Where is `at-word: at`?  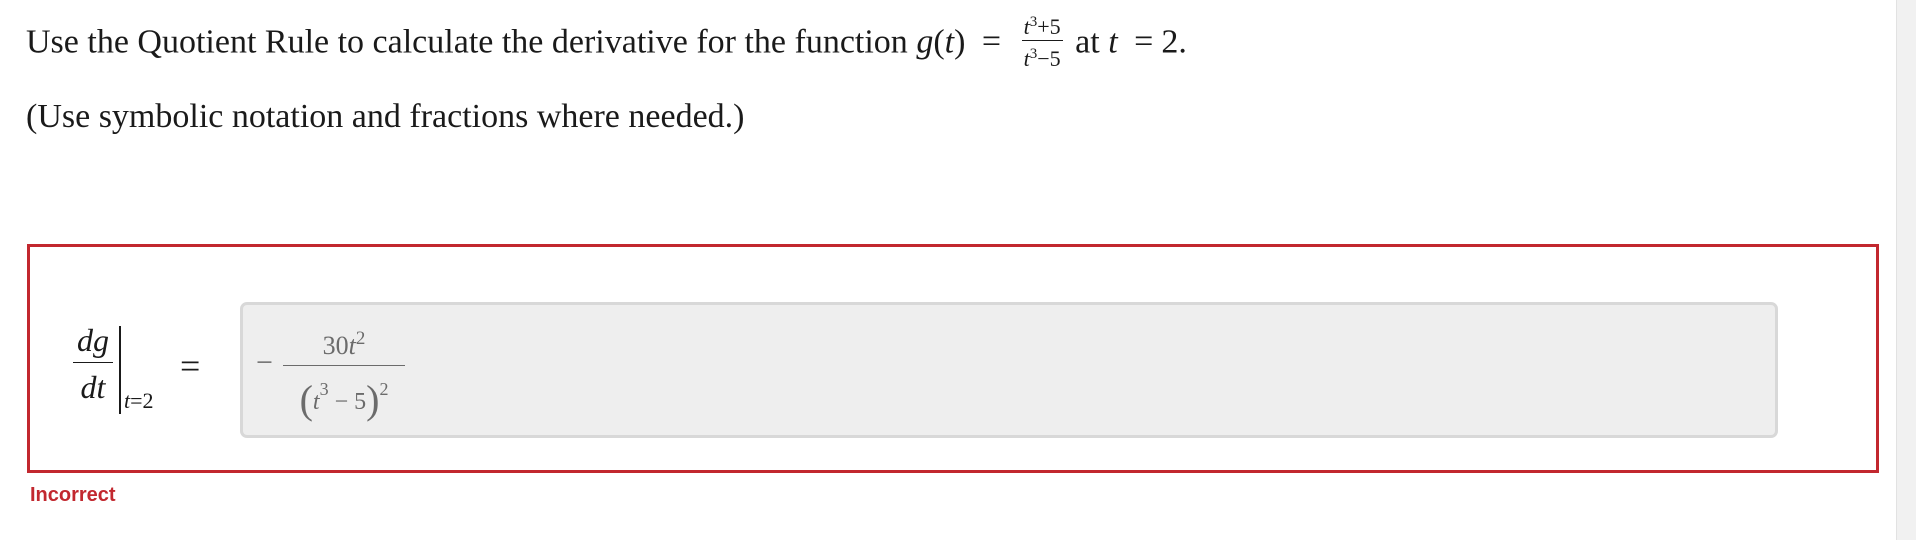
at-word: at is located at coordinates (1087, 42).